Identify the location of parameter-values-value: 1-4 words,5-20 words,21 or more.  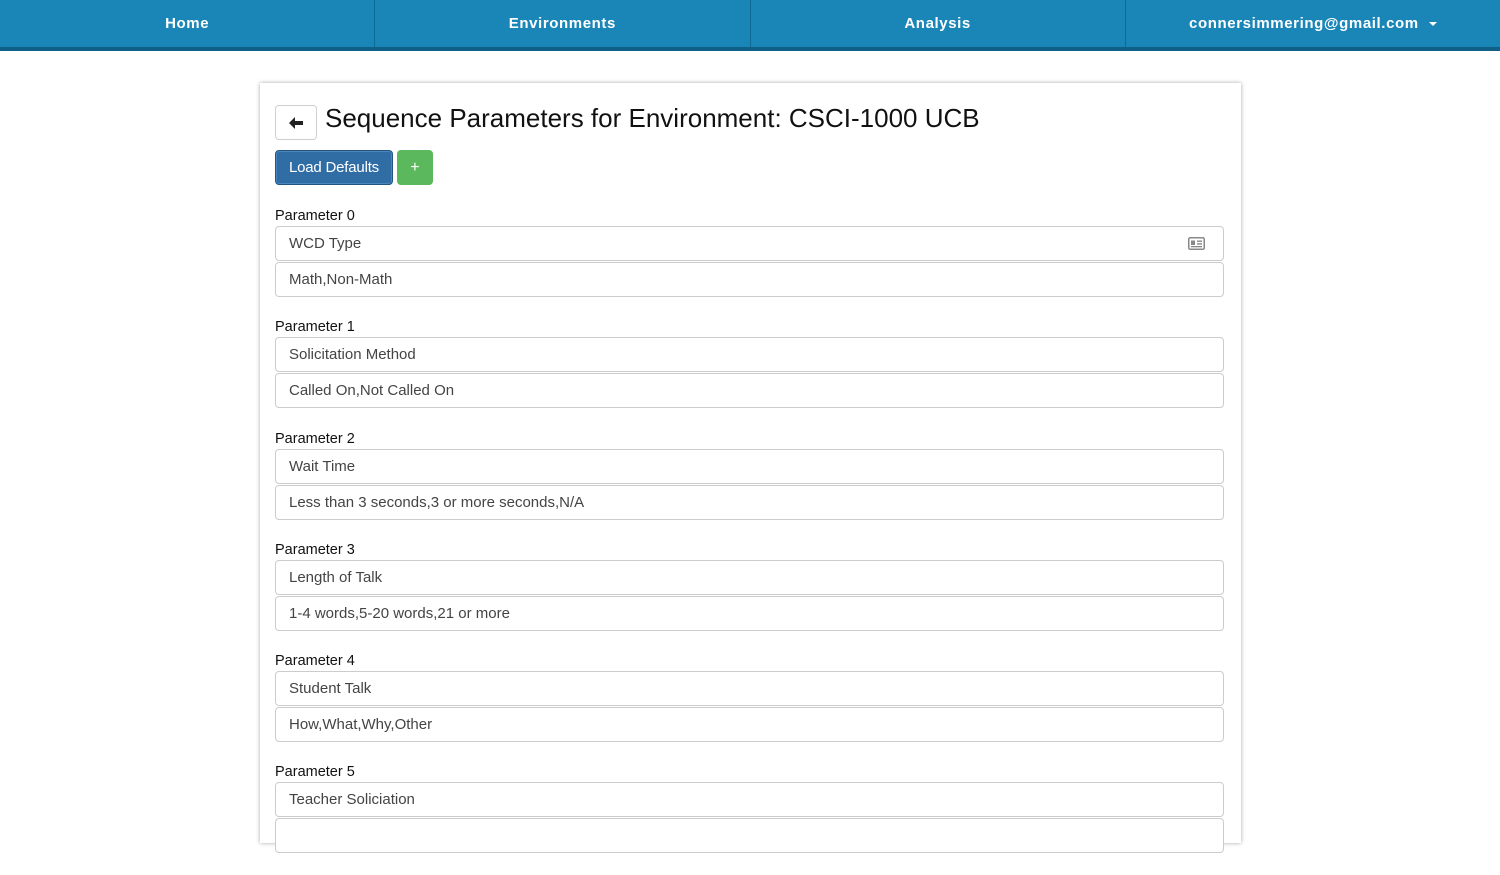
(399, 613).